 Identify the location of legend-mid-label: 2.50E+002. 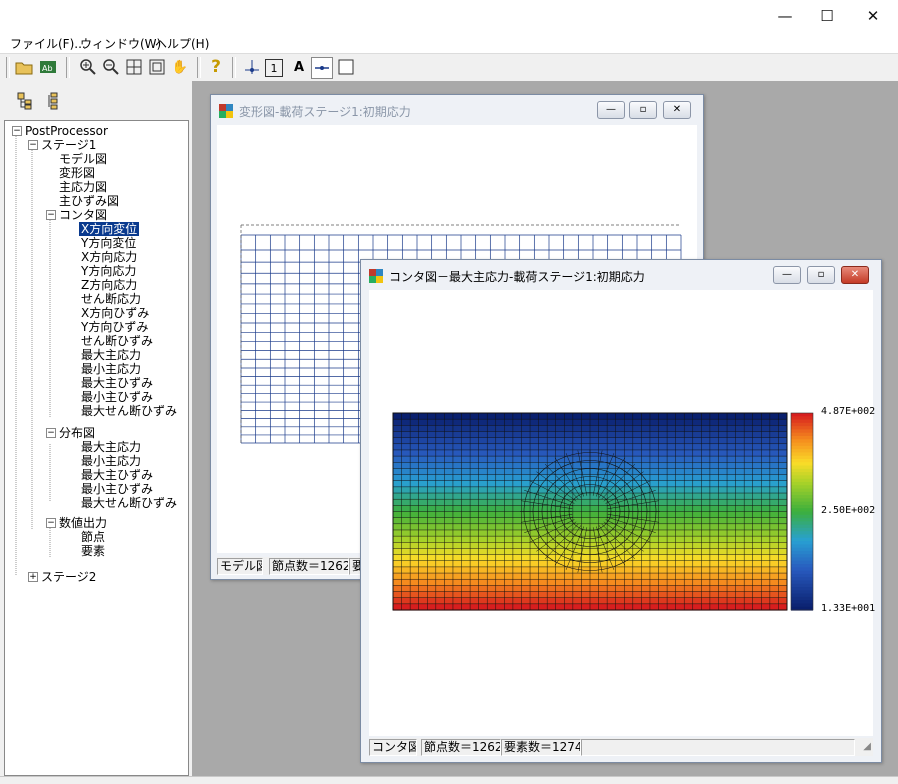
(848, 510).